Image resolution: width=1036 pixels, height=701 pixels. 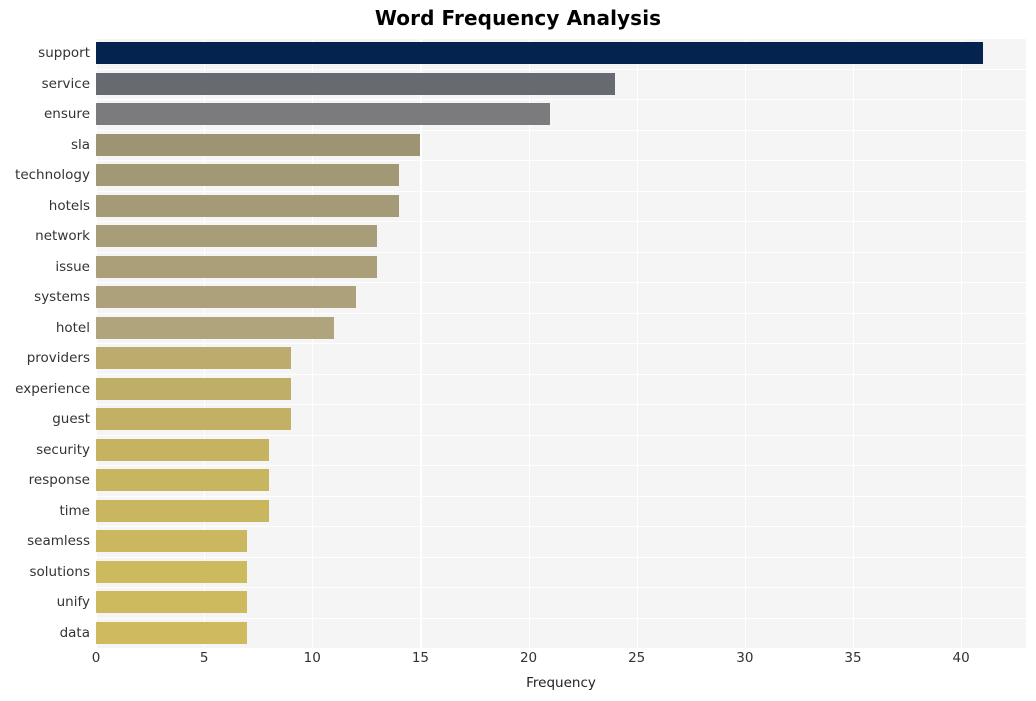 What do you see at coordinates (853, 658) in the screenshot?
I see `x-tick-label-35: 35` at bounding box center [853, 658].